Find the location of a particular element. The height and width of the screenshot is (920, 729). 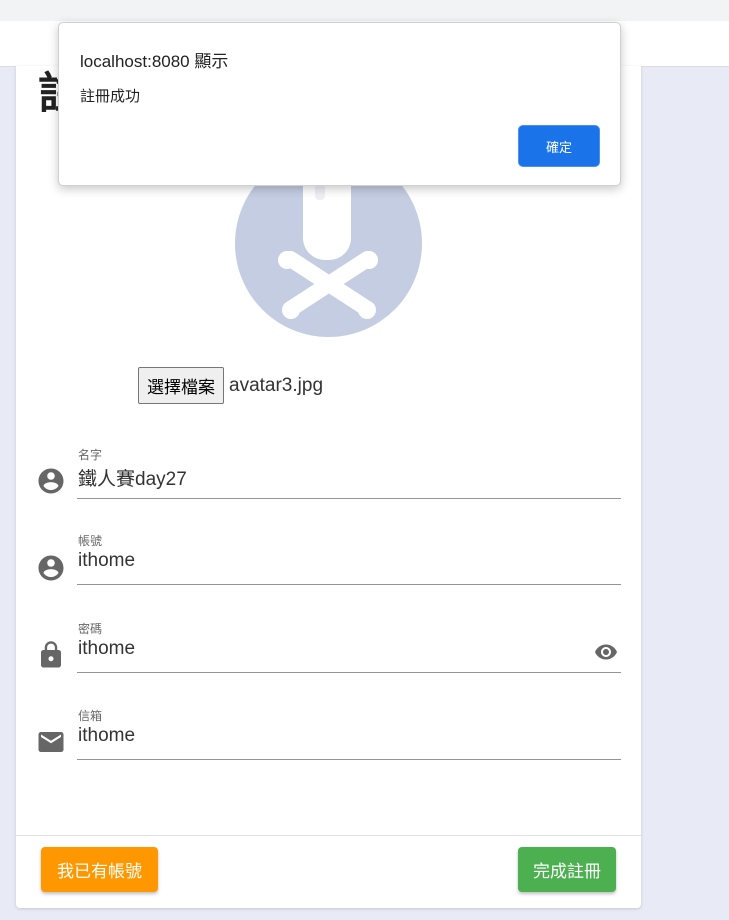

selected-file-name: avatar3.jpg is located at coordinates (276, 385).